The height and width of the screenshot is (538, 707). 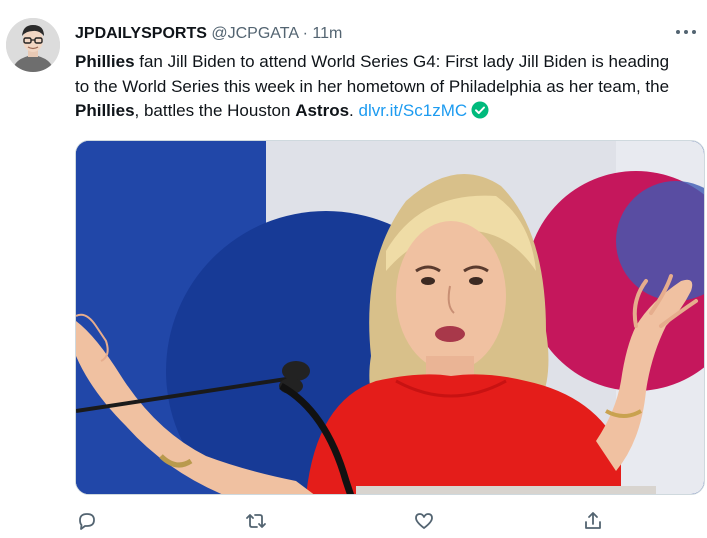 I want to click on avatar, so click(x=33, y=45).